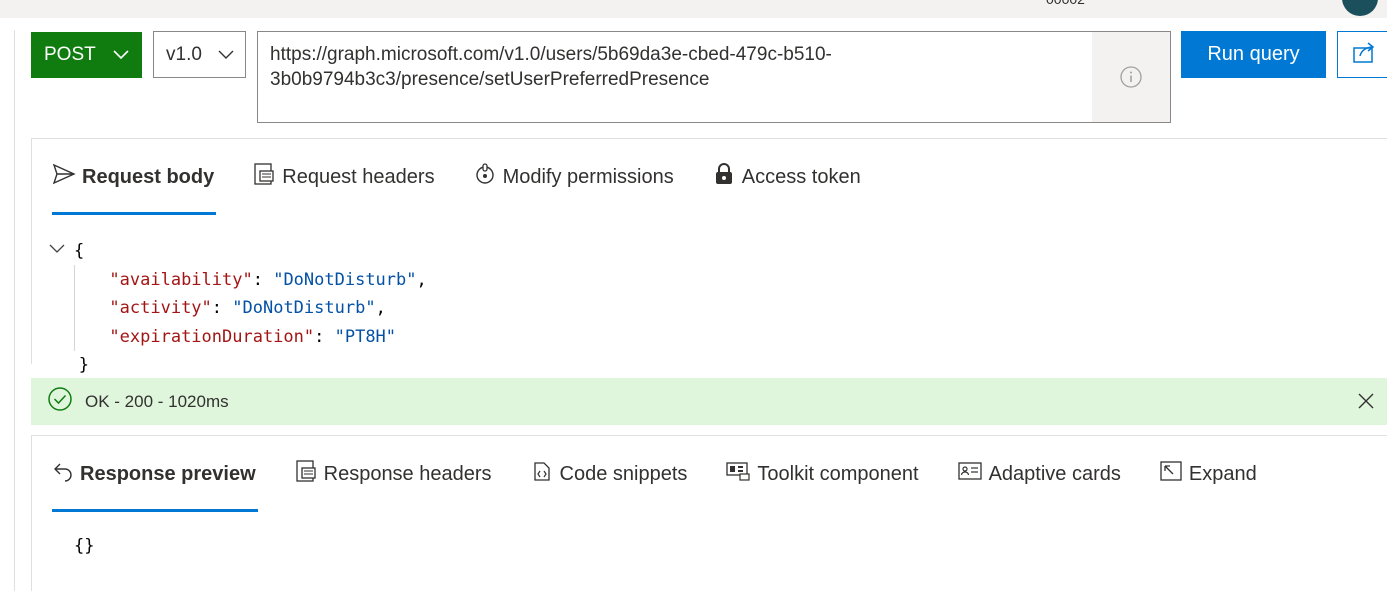 The image size is (1387, 591). I want to click on version-label: v1.0, so click(184, 54).